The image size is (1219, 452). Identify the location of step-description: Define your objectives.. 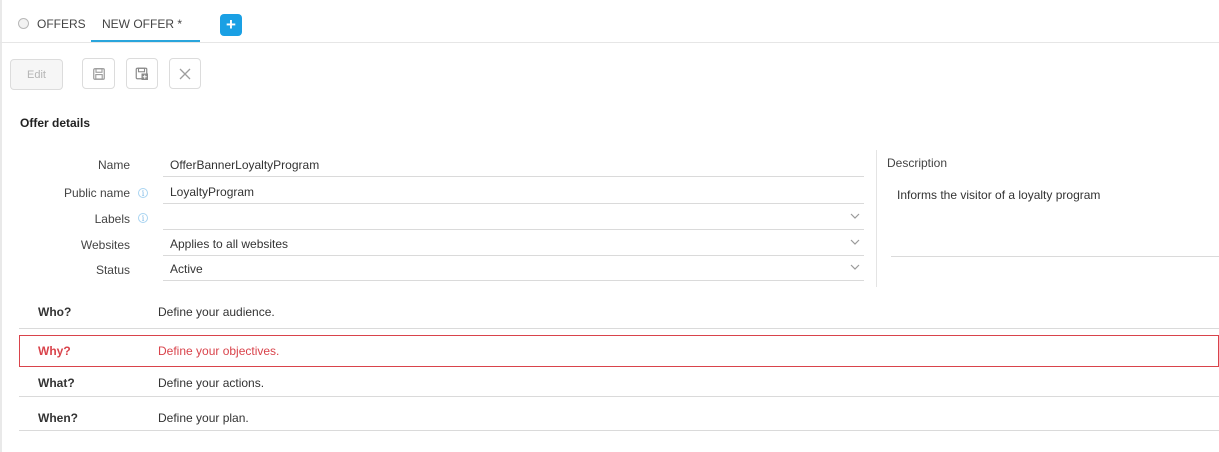
(219, 351).